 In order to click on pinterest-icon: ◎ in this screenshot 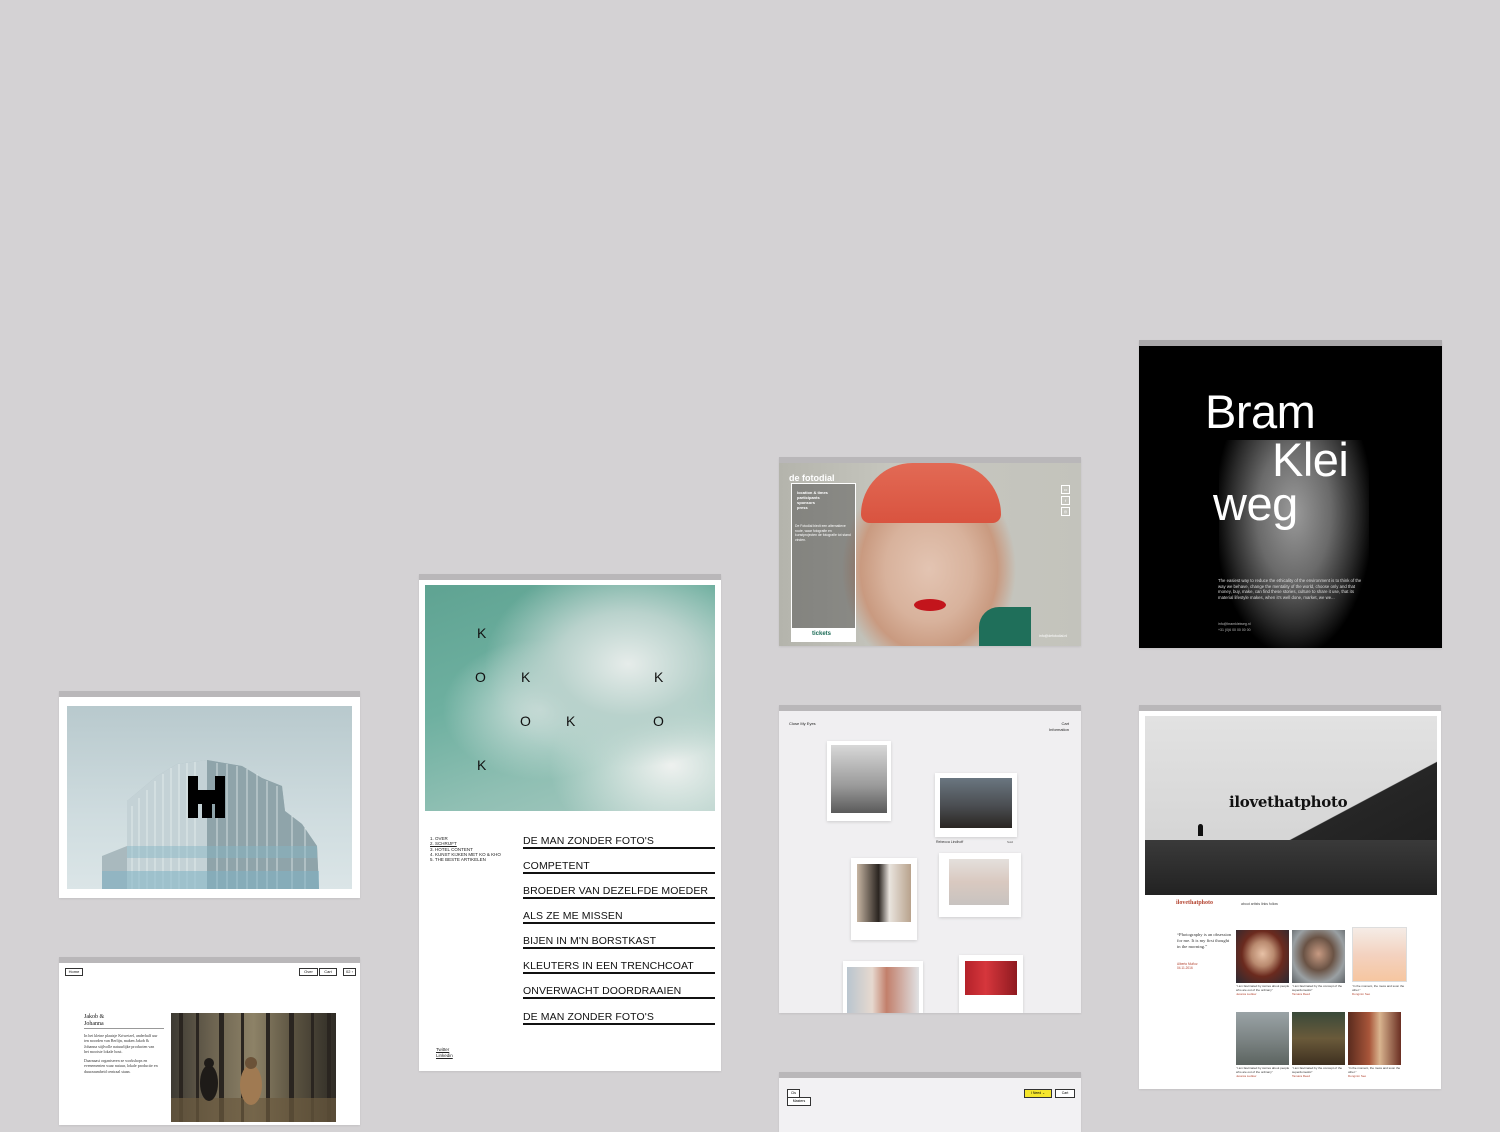, I will do `click(1065, 511)`.